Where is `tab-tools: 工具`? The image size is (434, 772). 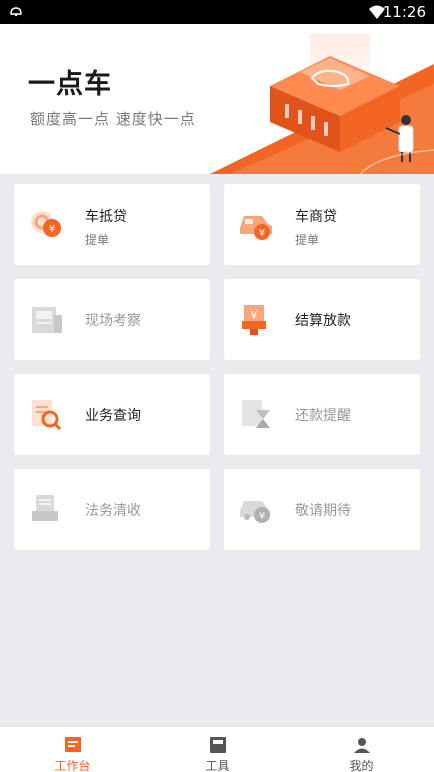
tab-tools: 工具 is located at coordinates (217, 749).